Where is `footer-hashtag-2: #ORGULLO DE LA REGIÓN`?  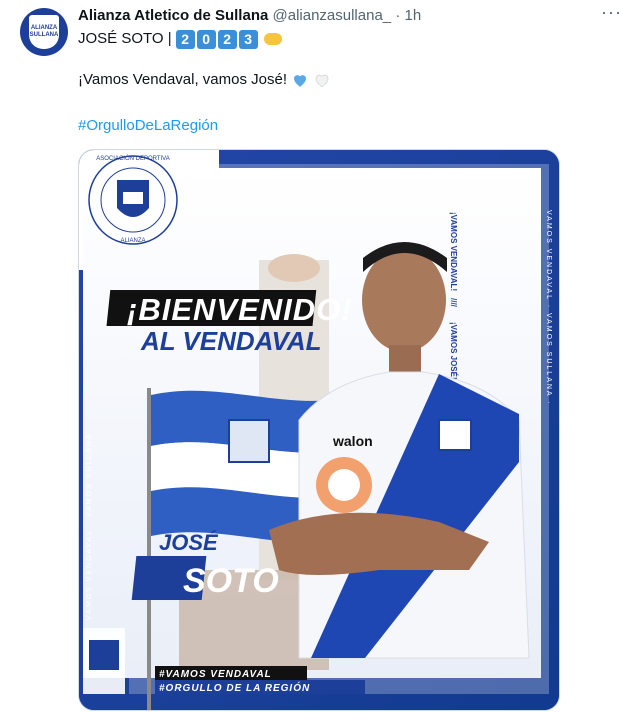 footer-hashtag-2: #ORGULLO DE LA REGIÓN is located at coordinates (234, 687).